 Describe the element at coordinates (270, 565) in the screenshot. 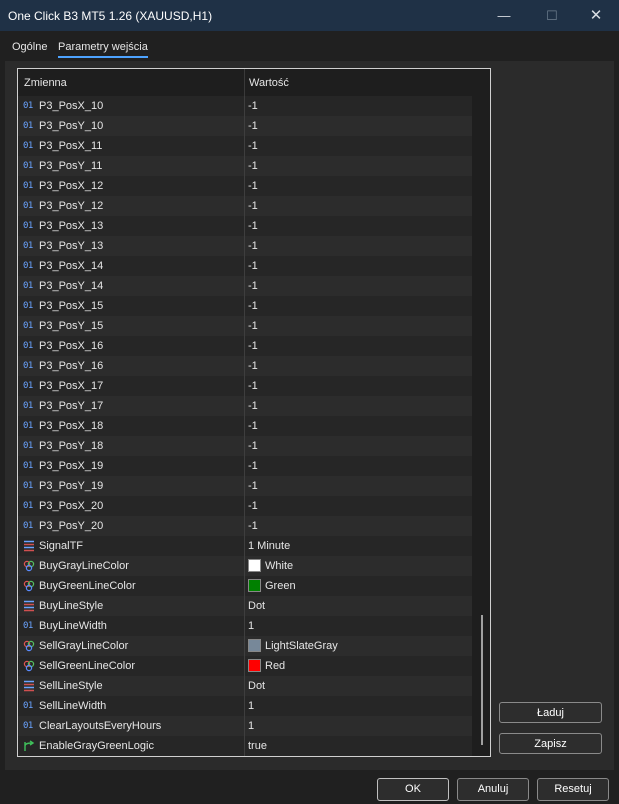

I see `parameter-value: White` at that location.